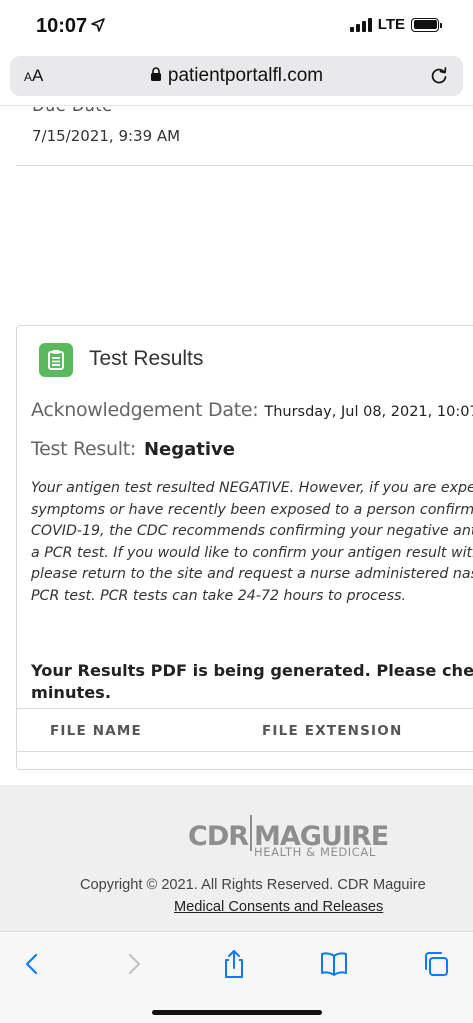 This screenshot has height=1023, width=473. What do you see at coordinates (146, 358) in the screenshot?
I see `card-title: Test Results` at bounding box center [146, 358].